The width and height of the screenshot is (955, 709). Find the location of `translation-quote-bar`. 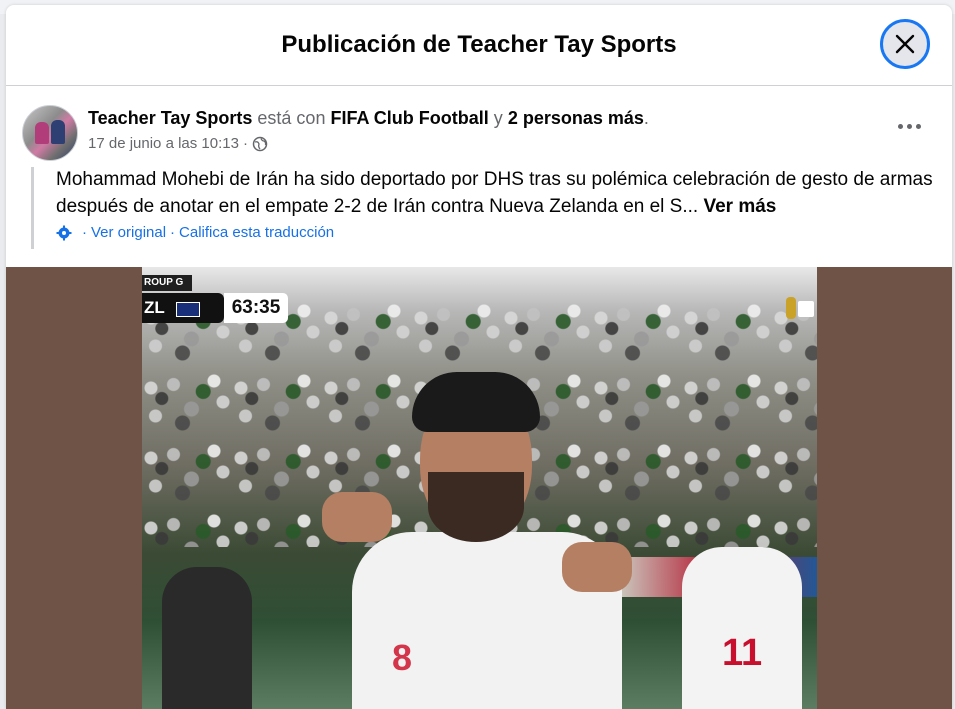

translation-quote-bar is located at coordinates (32, 208).